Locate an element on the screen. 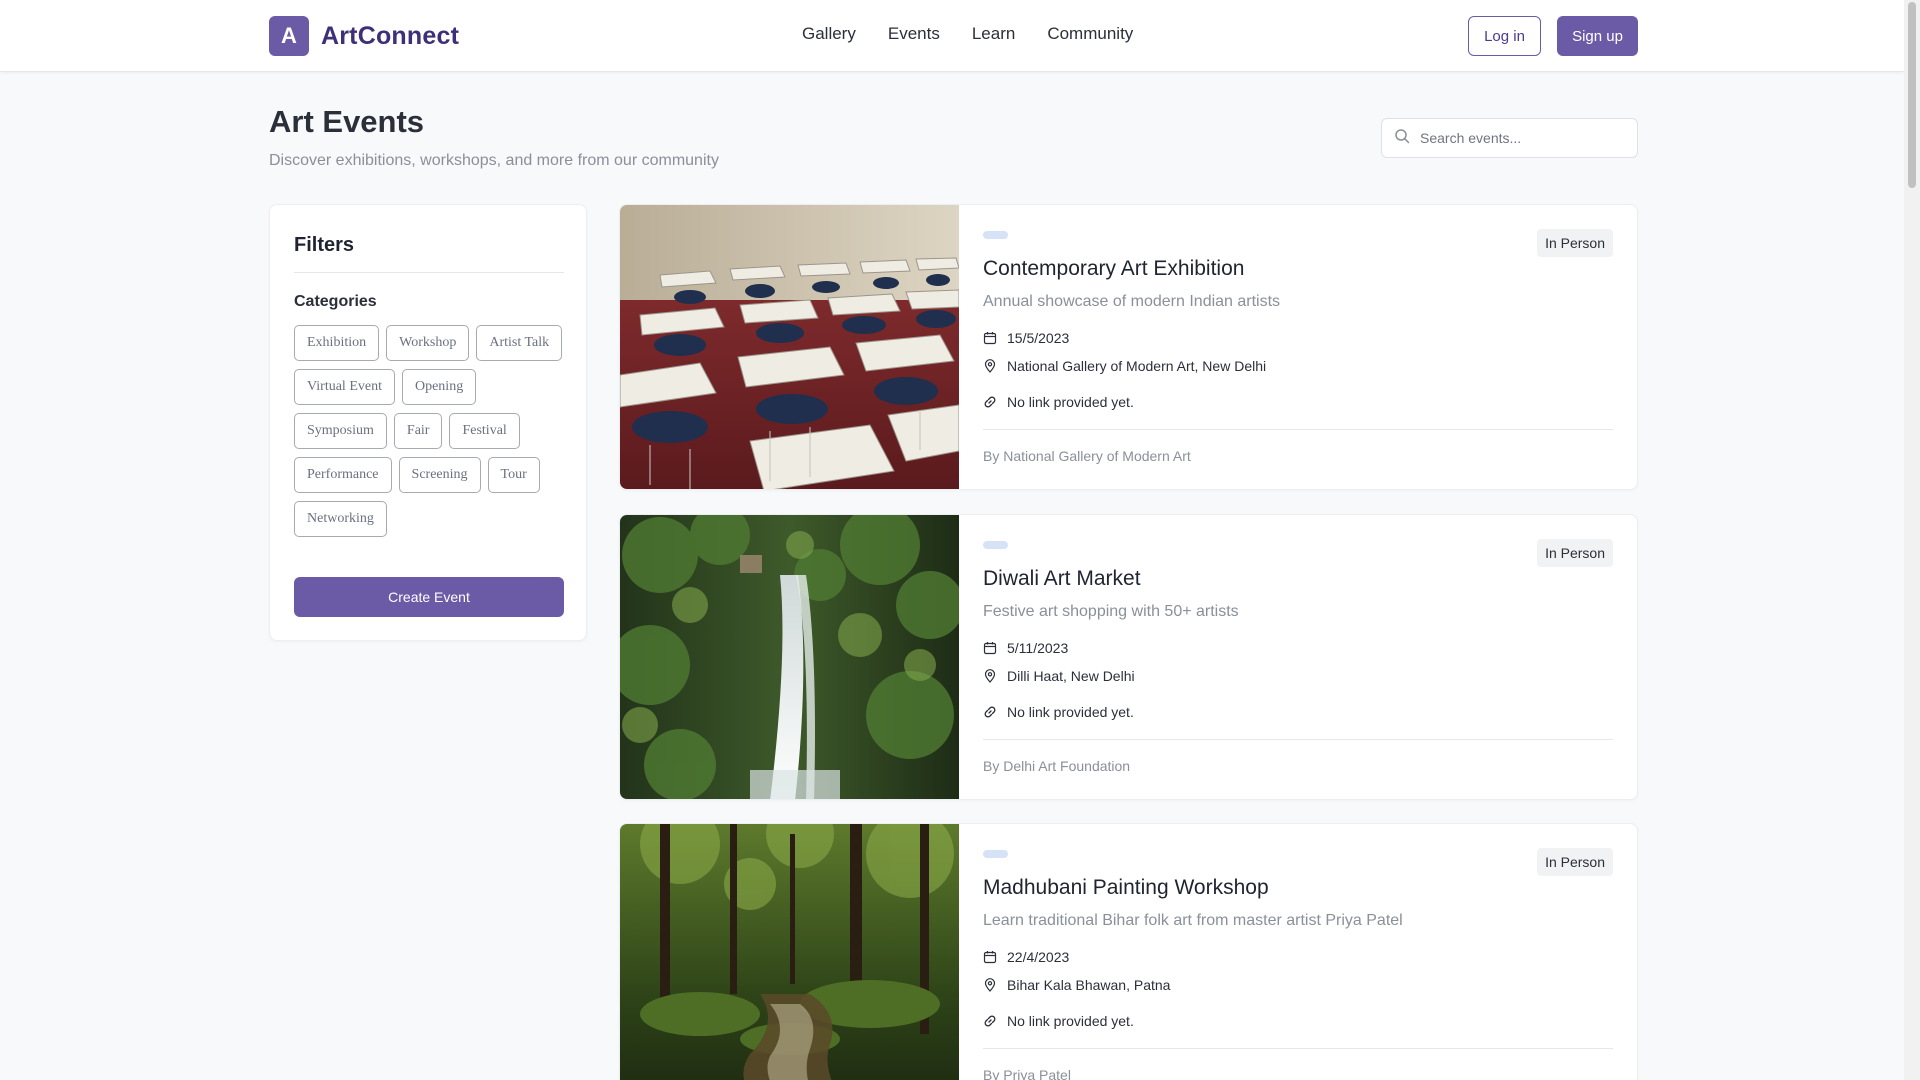 The width and height of the screenshot is (1920, 1080). event-description: Festive art shopping with 50+ artists is located at coordinates (1111, 611).